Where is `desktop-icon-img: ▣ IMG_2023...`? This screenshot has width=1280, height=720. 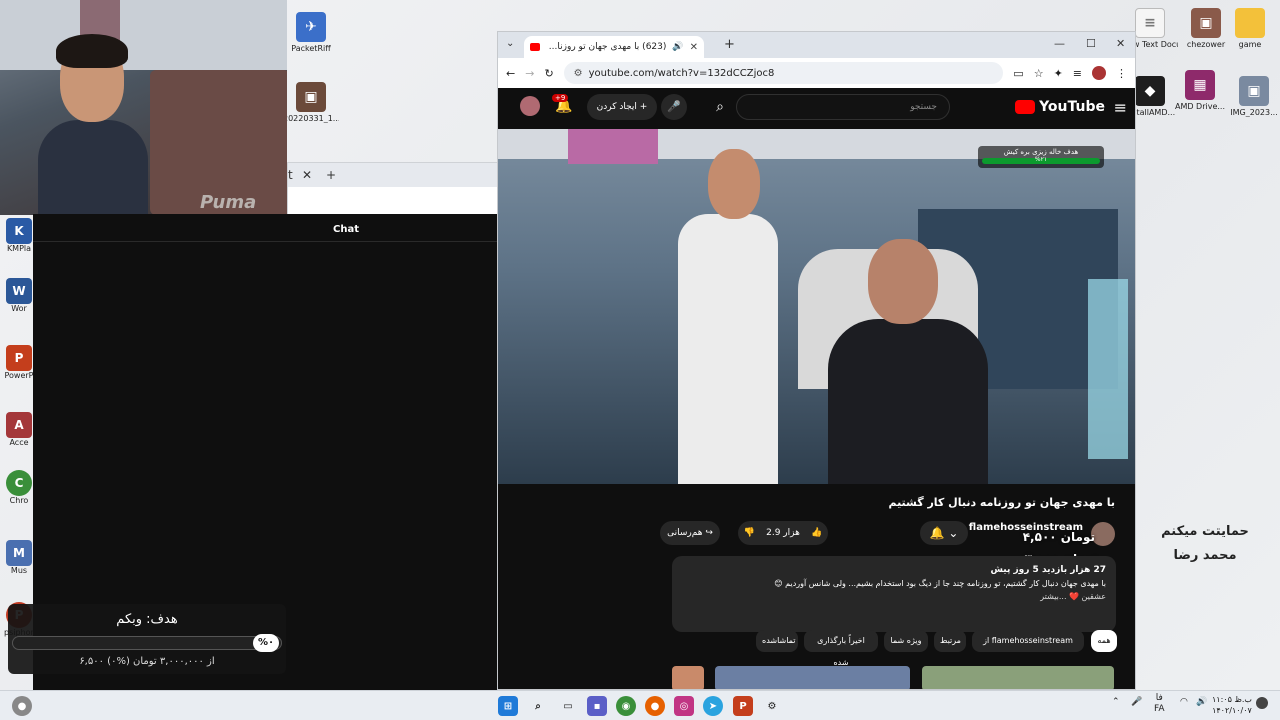
desktop-icon-img: ▣ IMG_2023... is located at coordinates (1253, 96).